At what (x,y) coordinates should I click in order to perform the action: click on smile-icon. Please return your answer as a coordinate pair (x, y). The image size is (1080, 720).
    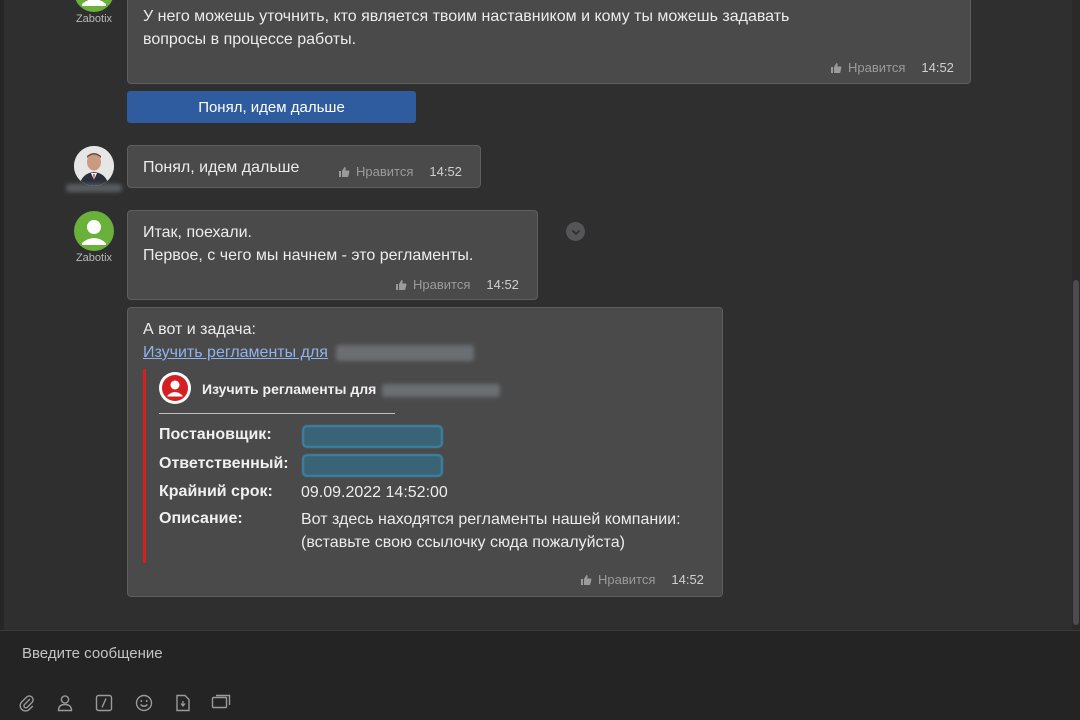
    Looking at the image, I should click on (144, 703).